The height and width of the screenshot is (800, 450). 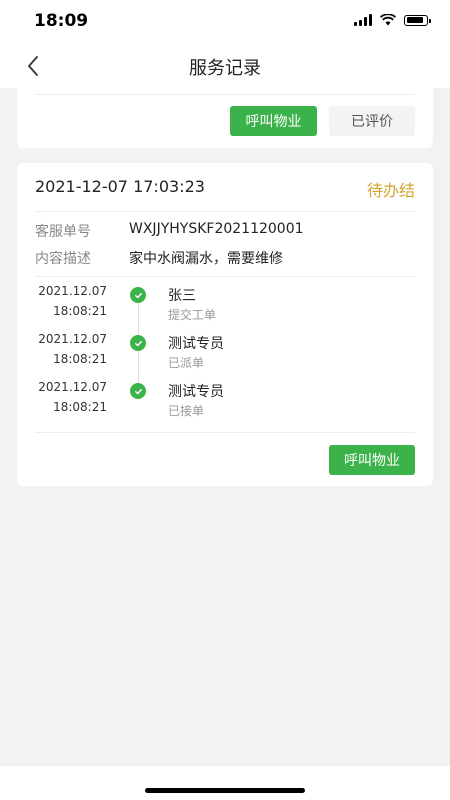 I want to click on record-datetime: 2021-12-07 17:03:23, so click(x=120, y=186).